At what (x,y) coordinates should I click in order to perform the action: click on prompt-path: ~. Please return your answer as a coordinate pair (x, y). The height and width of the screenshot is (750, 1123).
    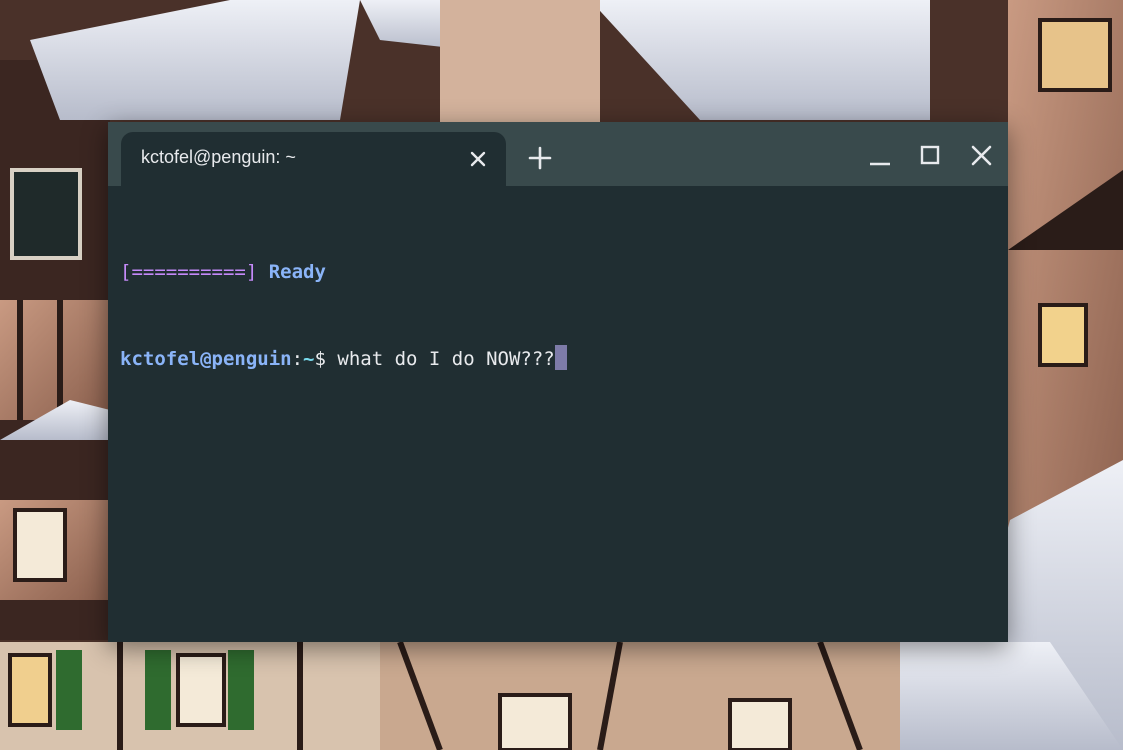
    Looking at the image, I should click on (309, 359).